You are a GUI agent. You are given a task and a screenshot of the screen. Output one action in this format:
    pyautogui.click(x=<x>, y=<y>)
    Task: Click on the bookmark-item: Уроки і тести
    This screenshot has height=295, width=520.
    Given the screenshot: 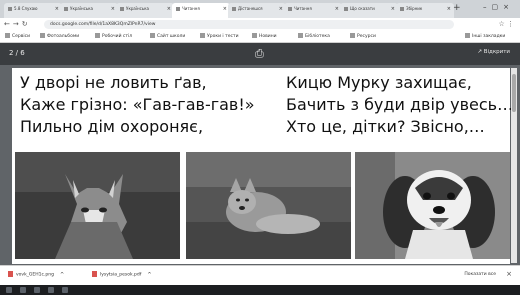 What is the action you would take?
    pyautogui.click(x=219, y=36)
    